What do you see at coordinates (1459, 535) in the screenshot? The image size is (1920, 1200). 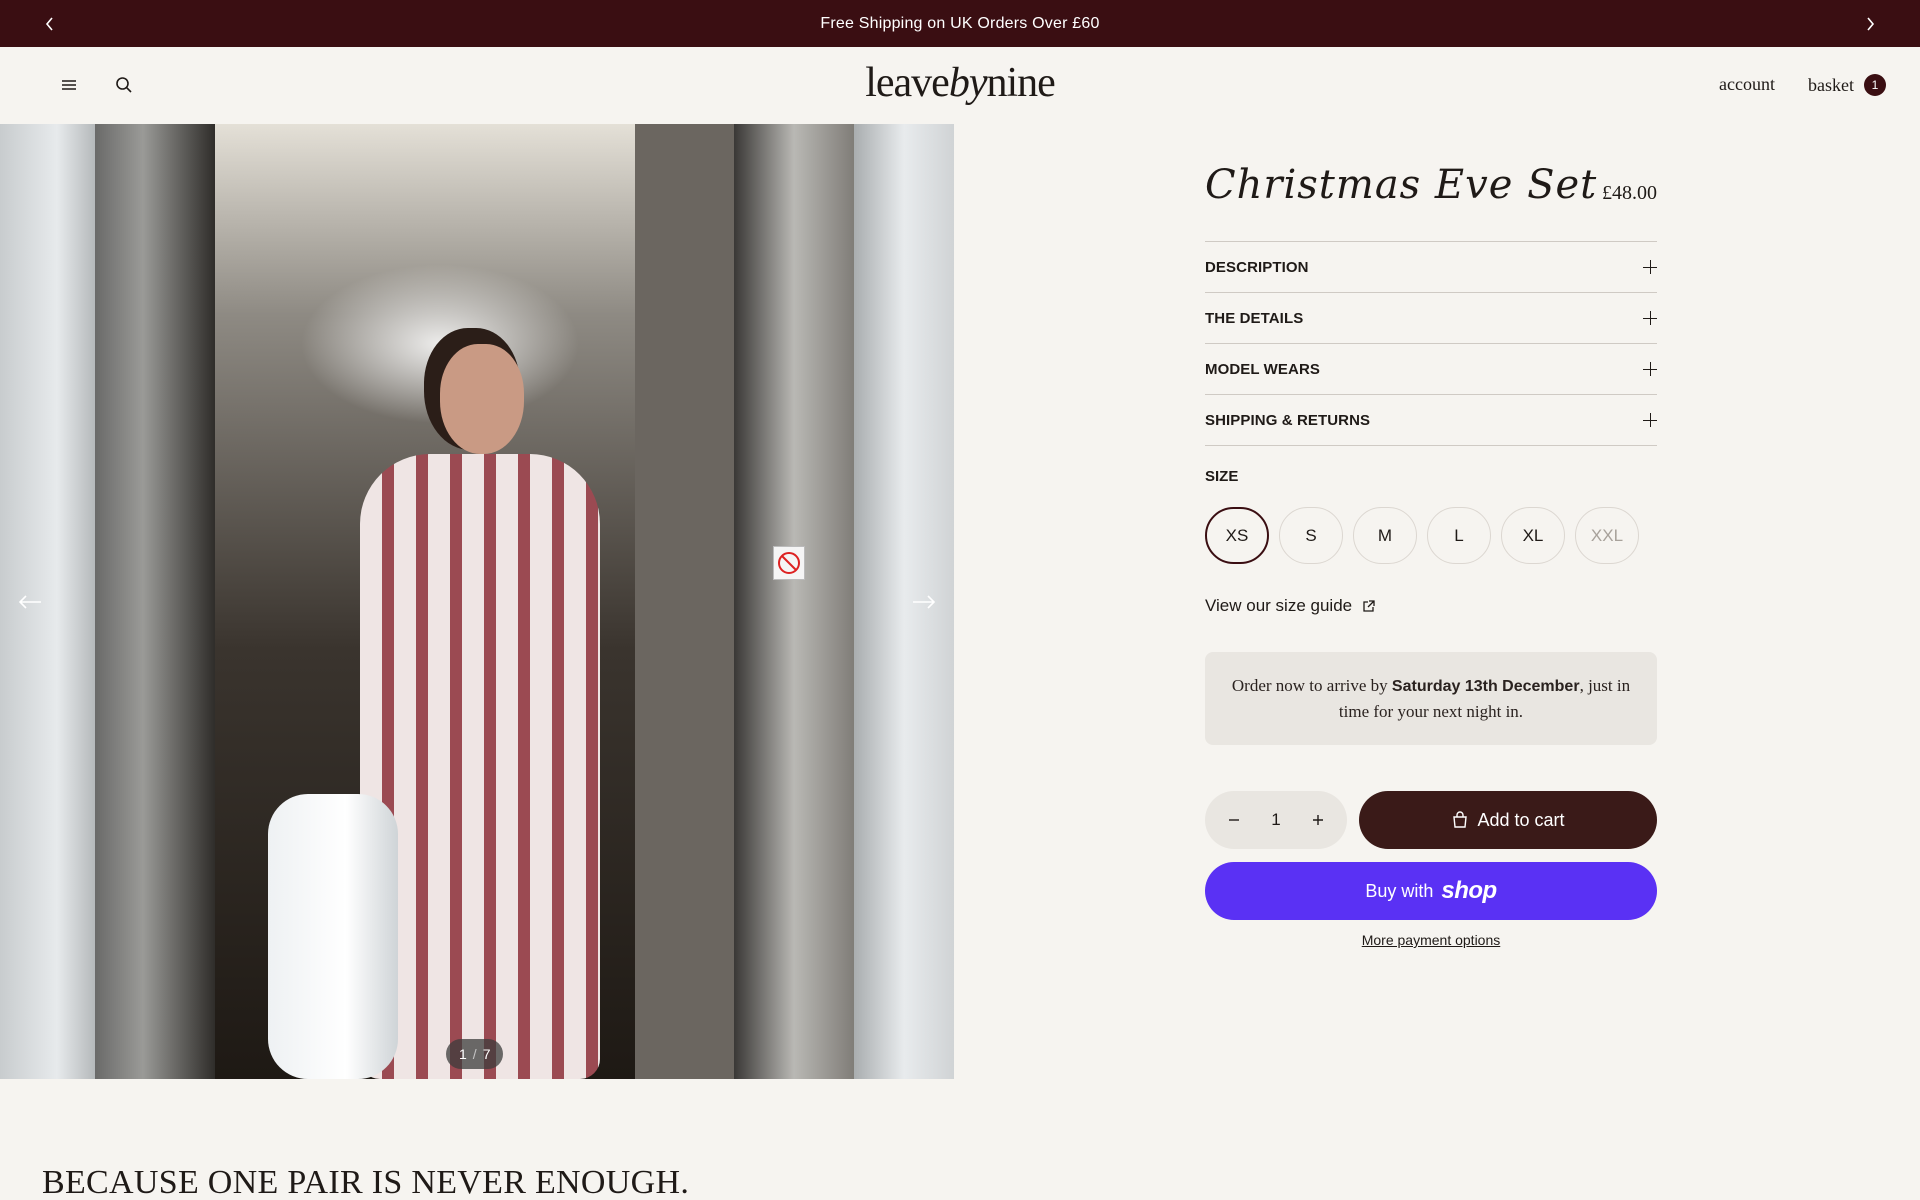 I see `size-option-l: L` at bounding box center [1459, 535].